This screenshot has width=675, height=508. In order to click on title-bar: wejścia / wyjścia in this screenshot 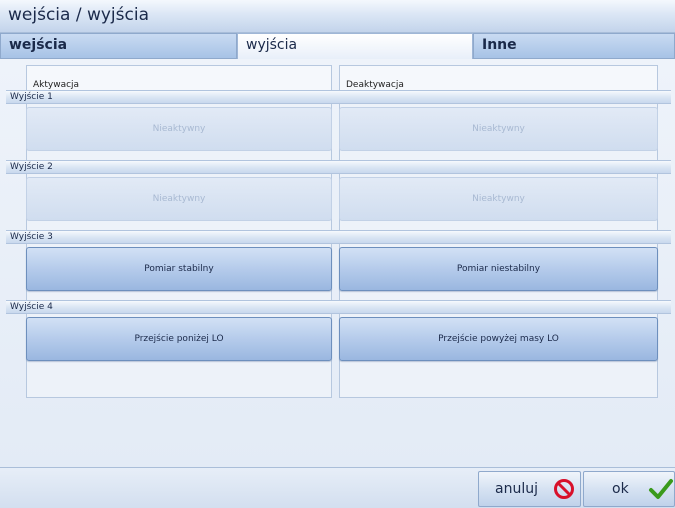, I will do `click(337, 16)`.